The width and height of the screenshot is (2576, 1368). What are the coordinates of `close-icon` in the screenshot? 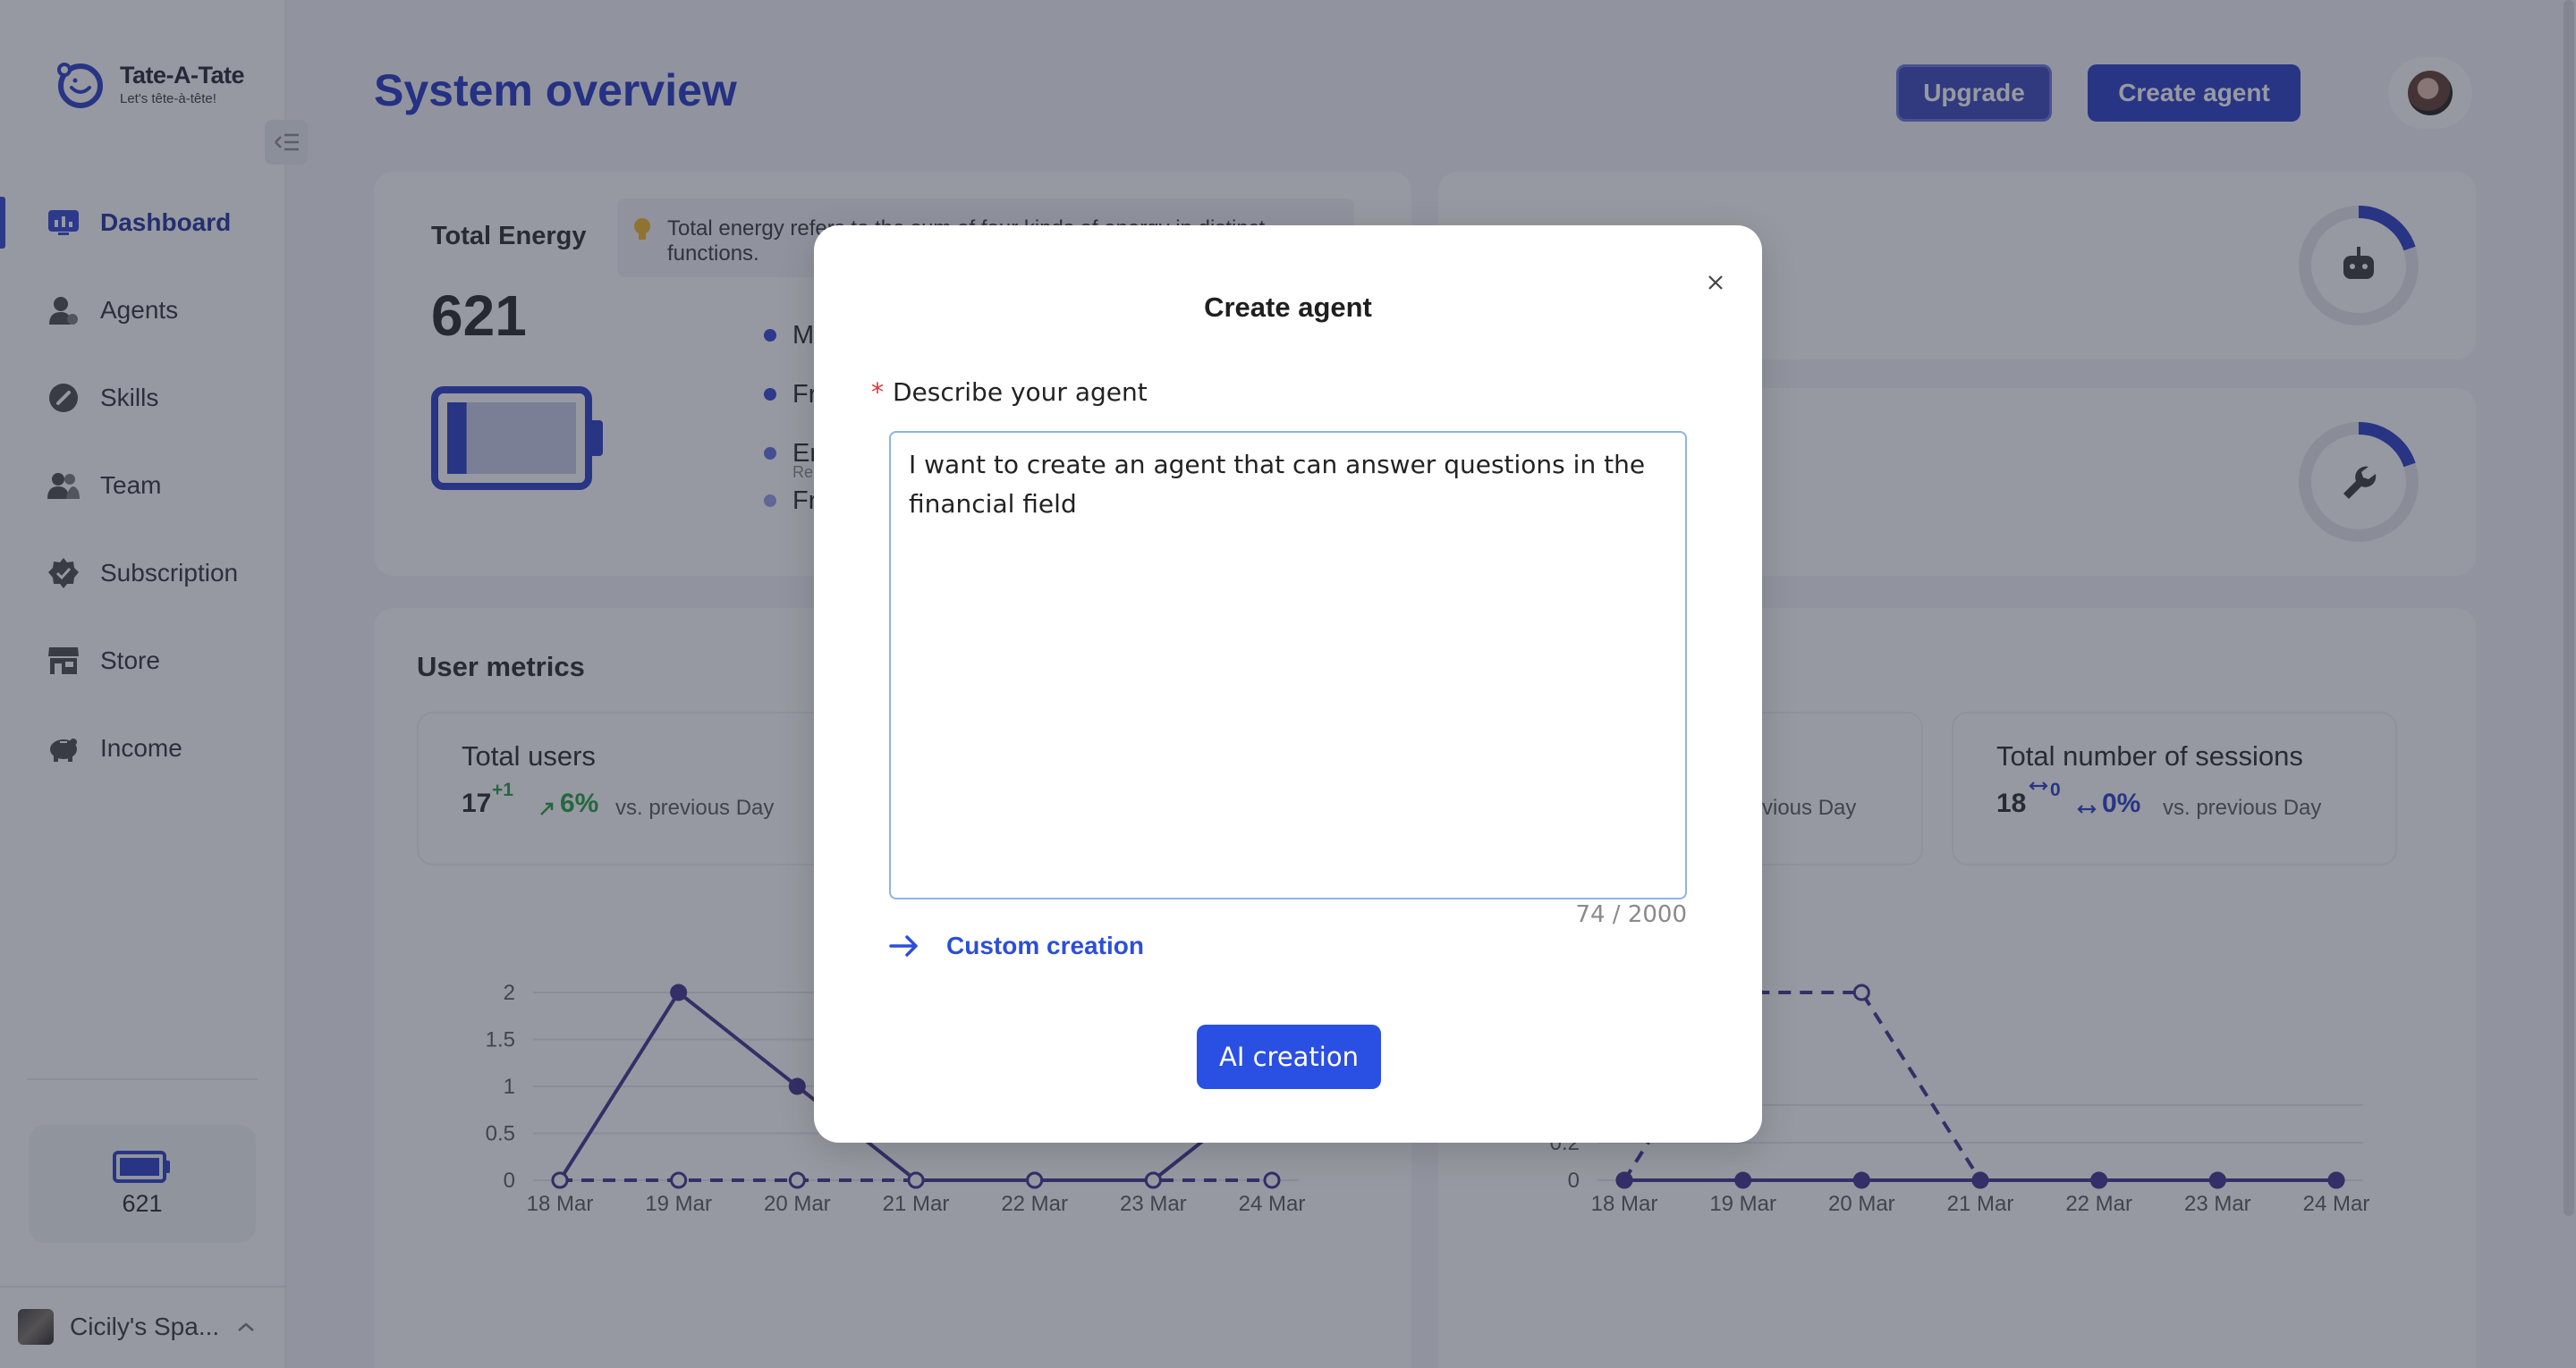 It's located at (1715, 282).